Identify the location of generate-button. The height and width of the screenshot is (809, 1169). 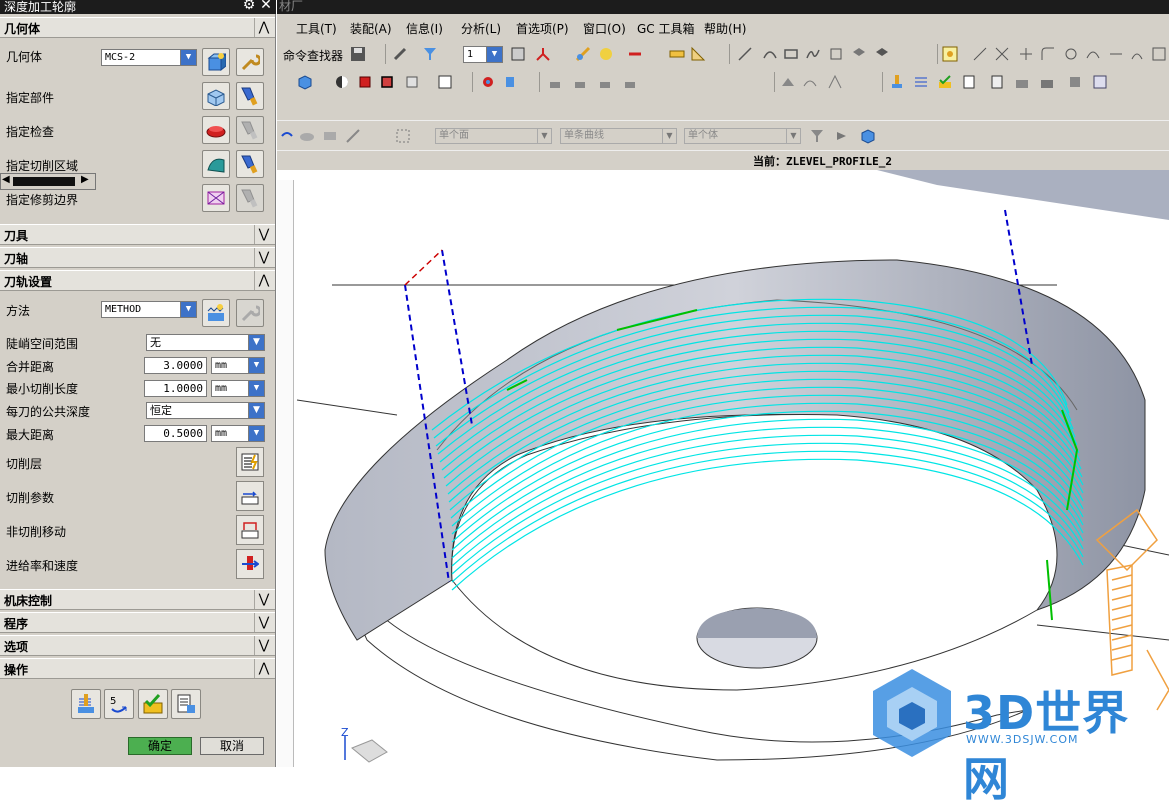
(86, 704).